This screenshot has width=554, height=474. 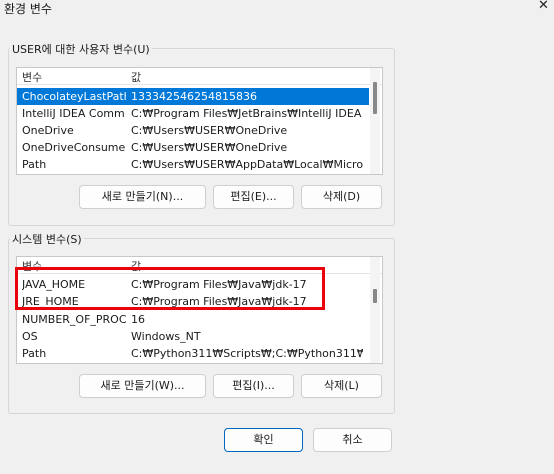 What do you see at coordinates (166, 336) in the screenshot?
I see `variable-value: Windows_NT` at bounding box center [166, 336].